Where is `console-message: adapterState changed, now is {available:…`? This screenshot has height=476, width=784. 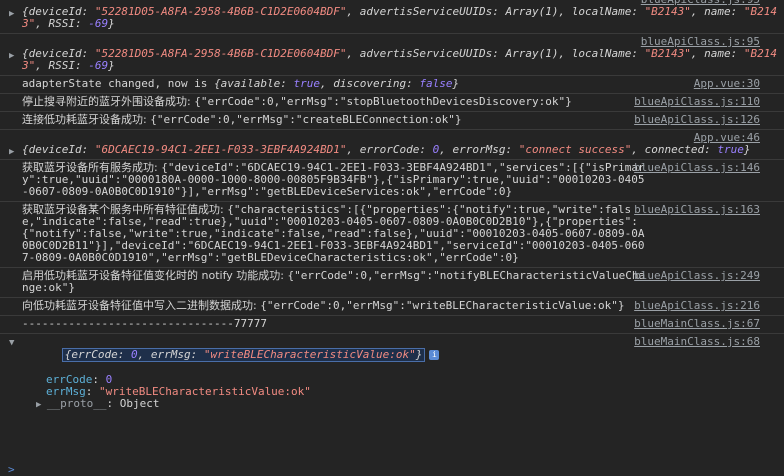
console-message: adapterState changed, now is {available:… is located at coordinates (400, 84).